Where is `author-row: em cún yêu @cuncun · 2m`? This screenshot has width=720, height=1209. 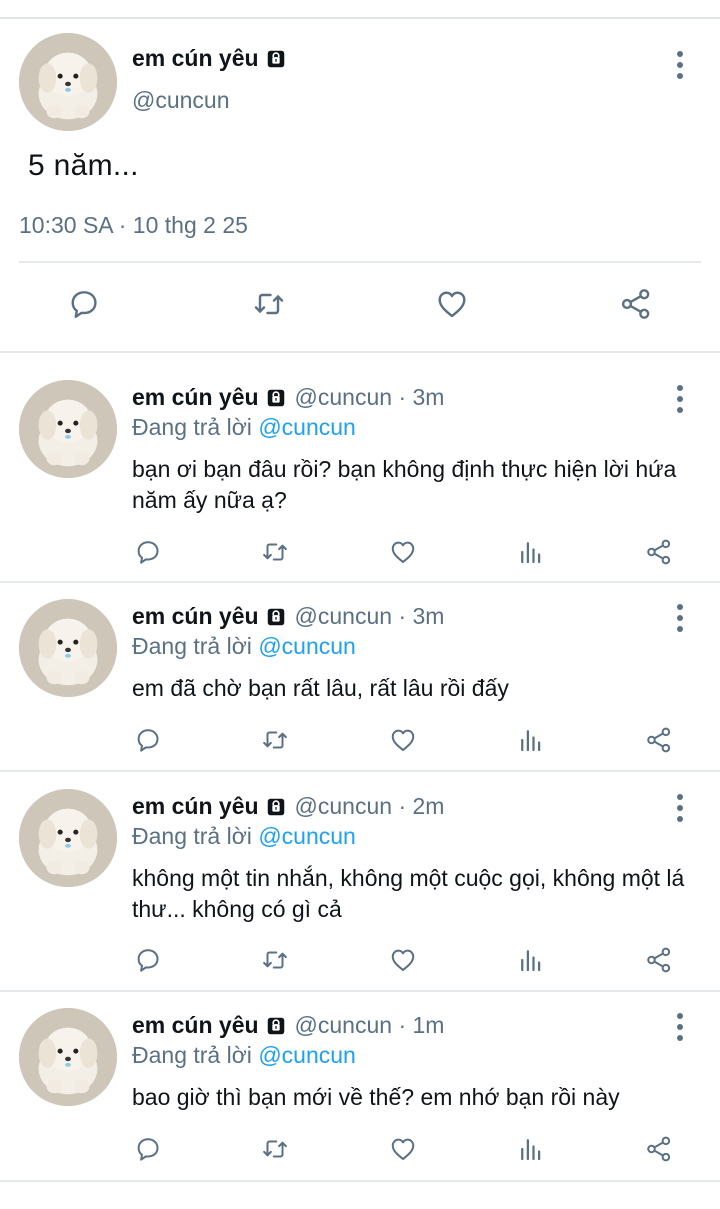 author-row: em cún yêu @cuncun · 2m is located at coordinates (288, 806).